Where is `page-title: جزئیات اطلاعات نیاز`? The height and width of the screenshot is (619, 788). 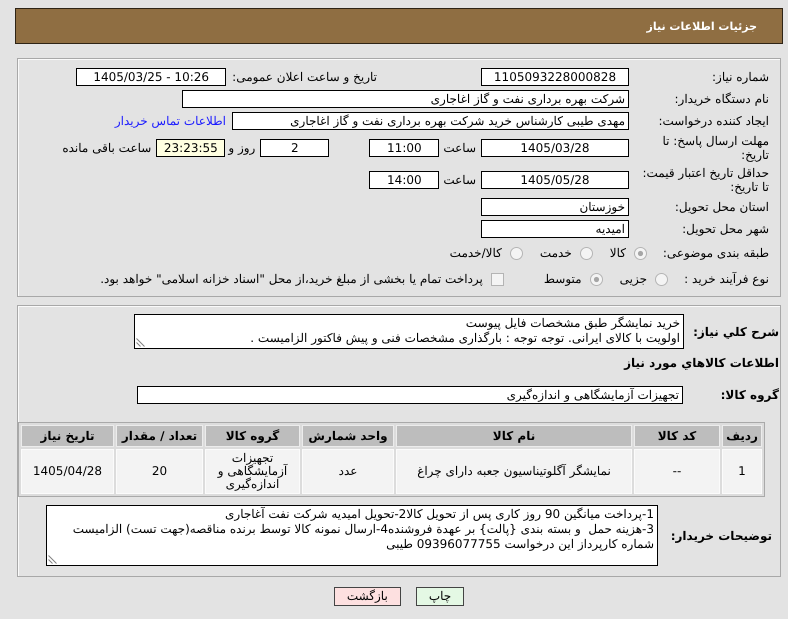 page-title: جزئیات اطلاعات نیاز is located at coordinates (701, 26).